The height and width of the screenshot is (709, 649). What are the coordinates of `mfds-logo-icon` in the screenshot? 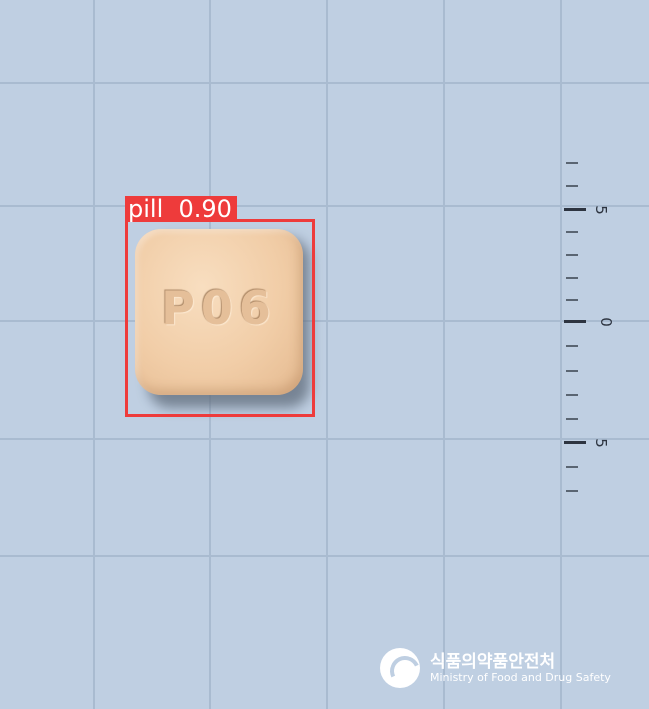 It's located at (402, 669).